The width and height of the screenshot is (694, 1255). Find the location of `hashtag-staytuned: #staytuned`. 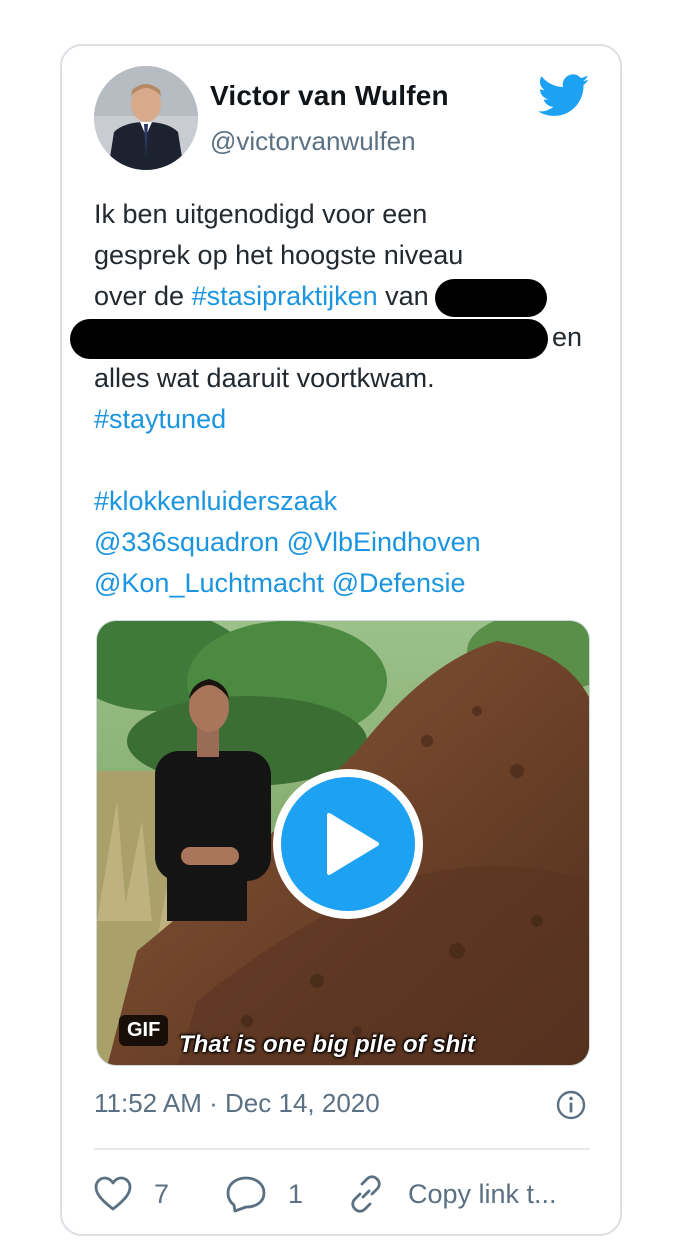

hashtag-staytuned: #staytuned is located at coordinates (349, 419).